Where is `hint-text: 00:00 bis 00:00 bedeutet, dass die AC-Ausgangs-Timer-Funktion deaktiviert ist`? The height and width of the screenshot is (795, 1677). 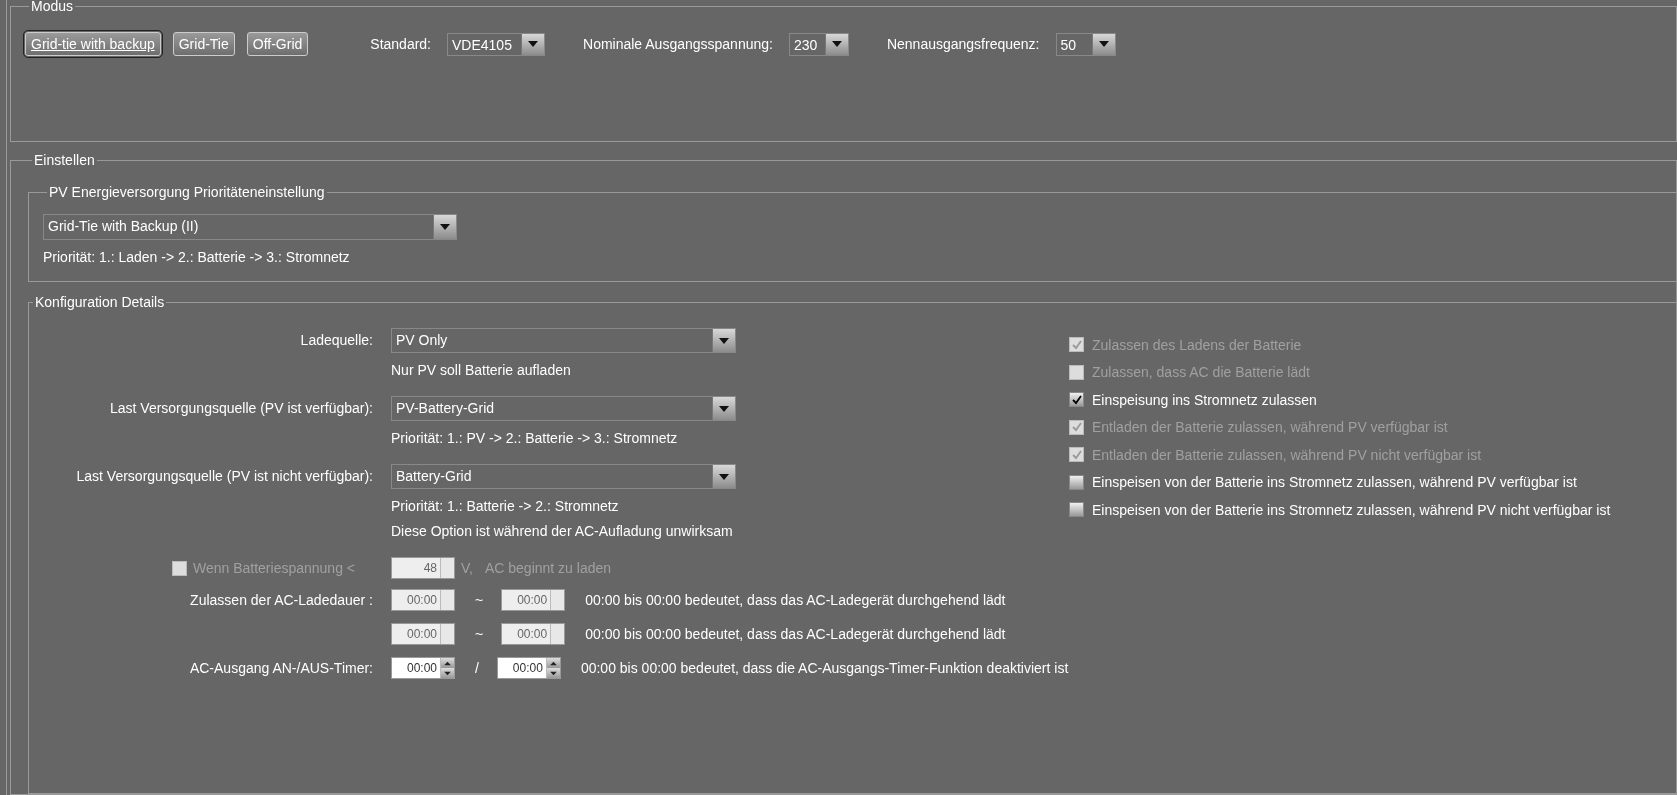
hint-text: 00:00 bis 00:00 bedeutet, dass die AC-Ausgangs-Timer-Funktion deaktiviert ist is located at coordinates (824, 668).